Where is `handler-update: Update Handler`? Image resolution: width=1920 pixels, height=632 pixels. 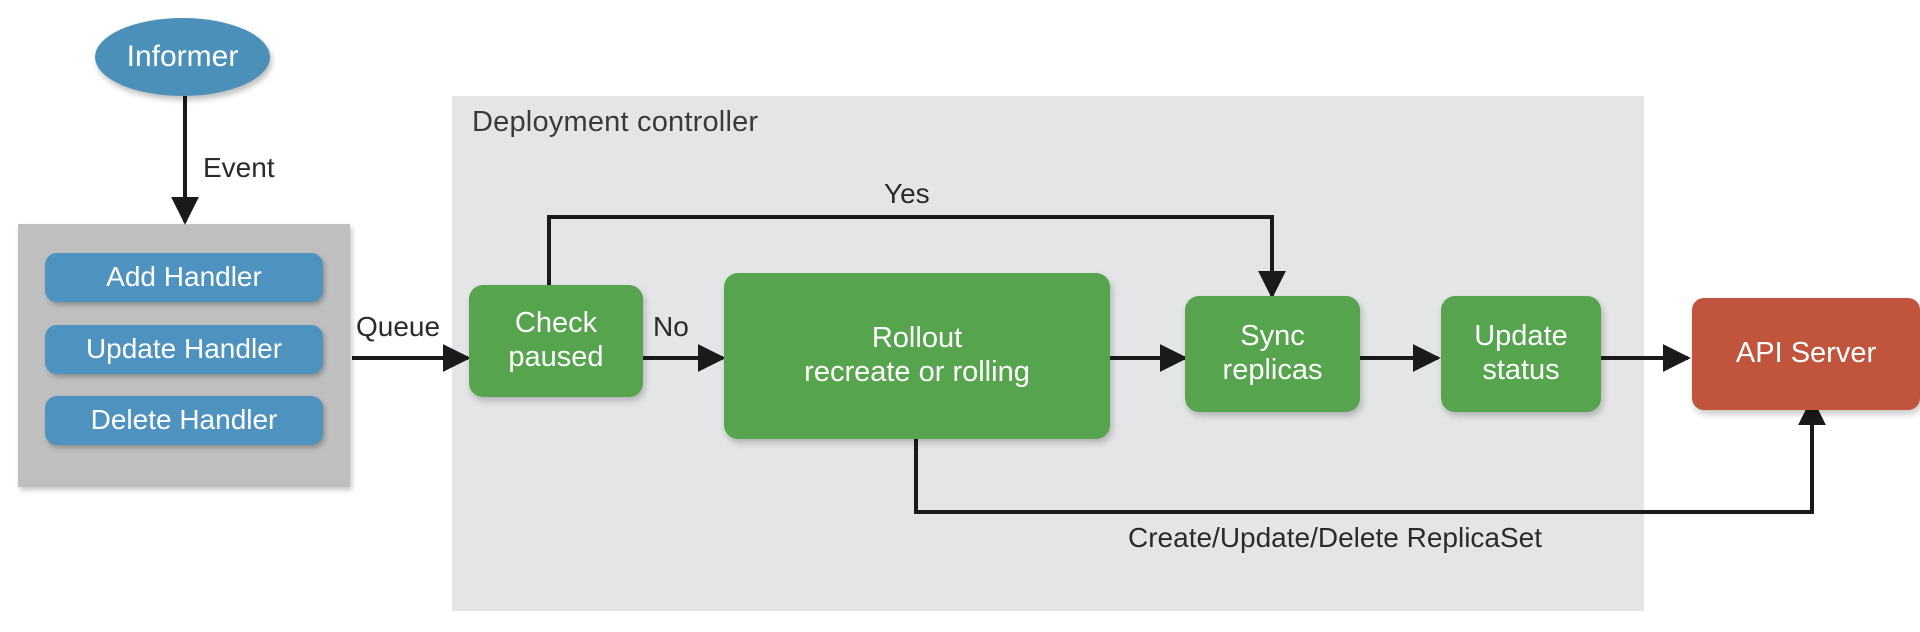
handler-update: Update Handler is located at coordinates (184, 349).